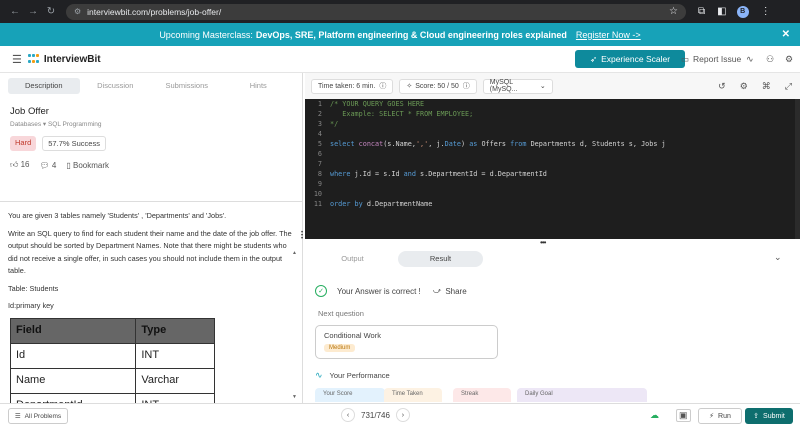 The image size is (800, 428). I want to click on submit-button: ⇪ Submit, so click(769, 416).